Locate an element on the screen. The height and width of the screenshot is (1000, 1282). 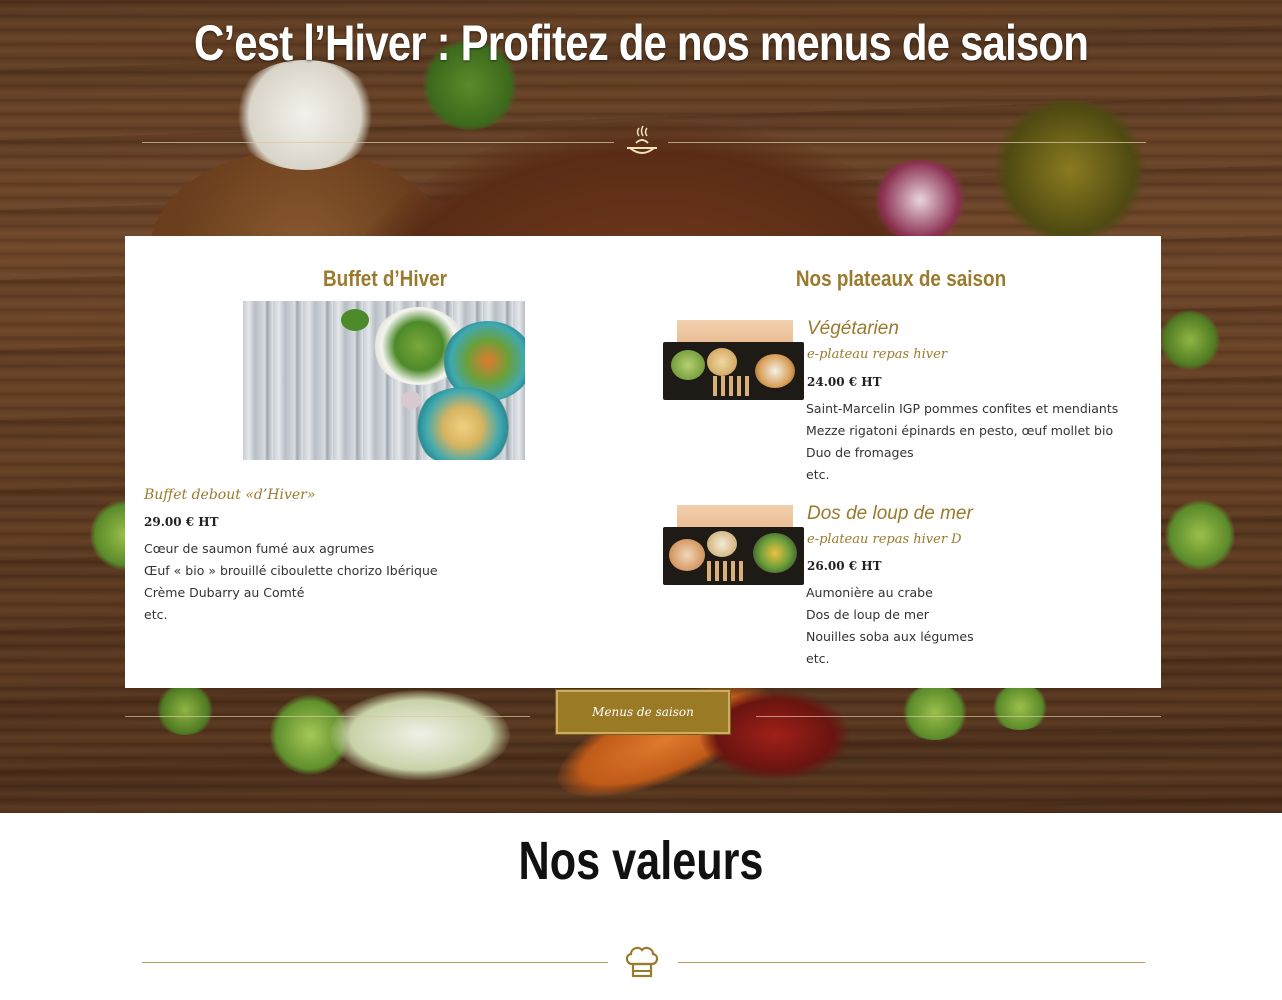
product-title: Végétarien is located at coordinates (853, 329).